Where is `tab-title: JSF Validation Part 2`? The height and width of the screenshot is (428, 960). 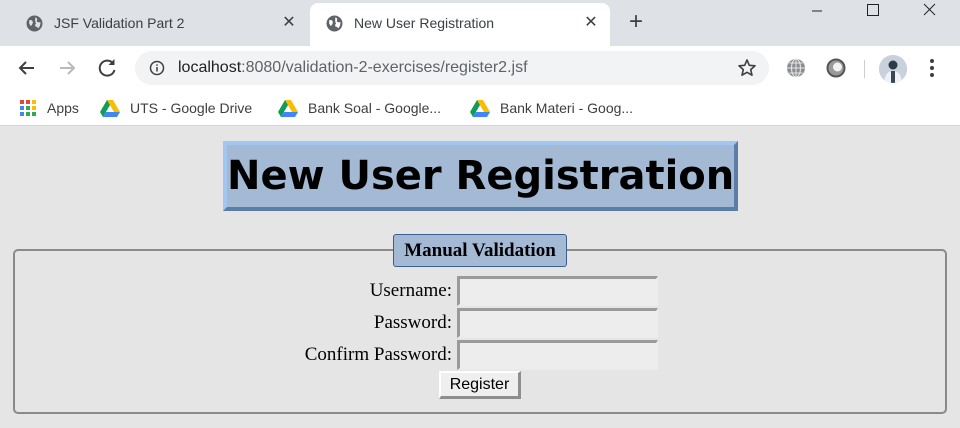 tab-title: JSF Validation Part 2 is located at coordinates (119, 23).